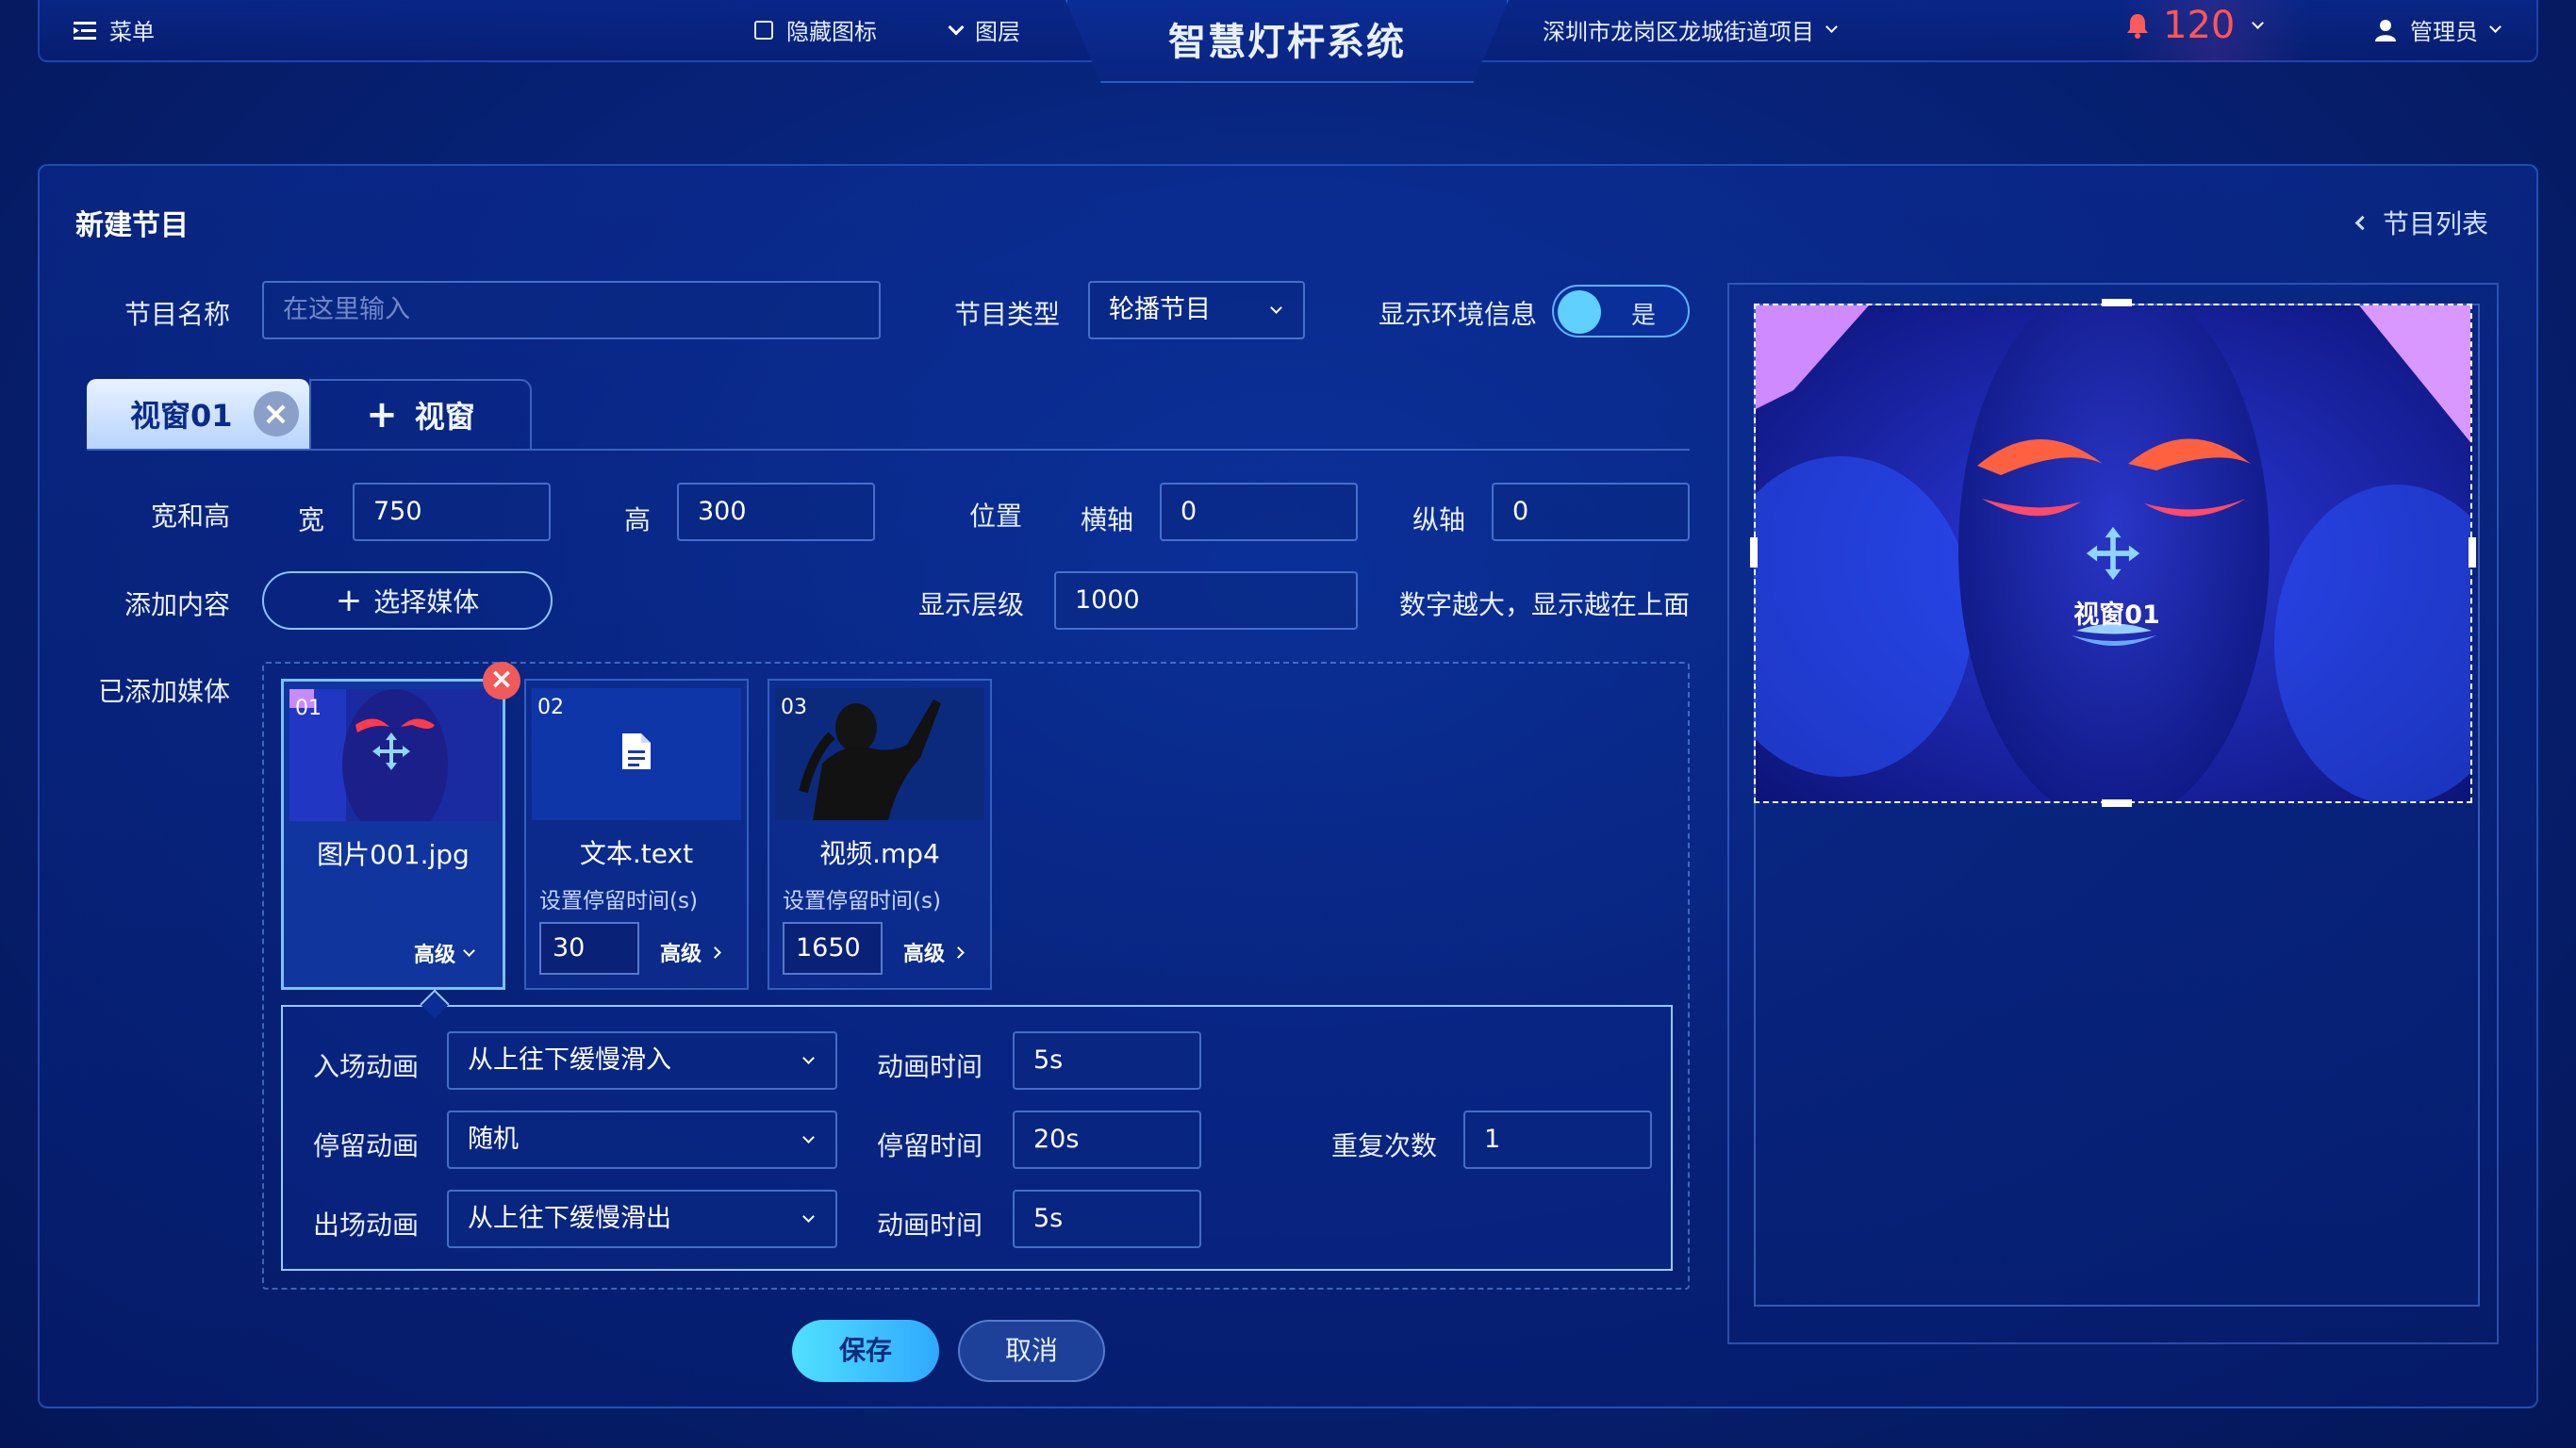 This screenshot has width=2576, height=1448. I want to click on save-button: 保存, so click(865, 1351).